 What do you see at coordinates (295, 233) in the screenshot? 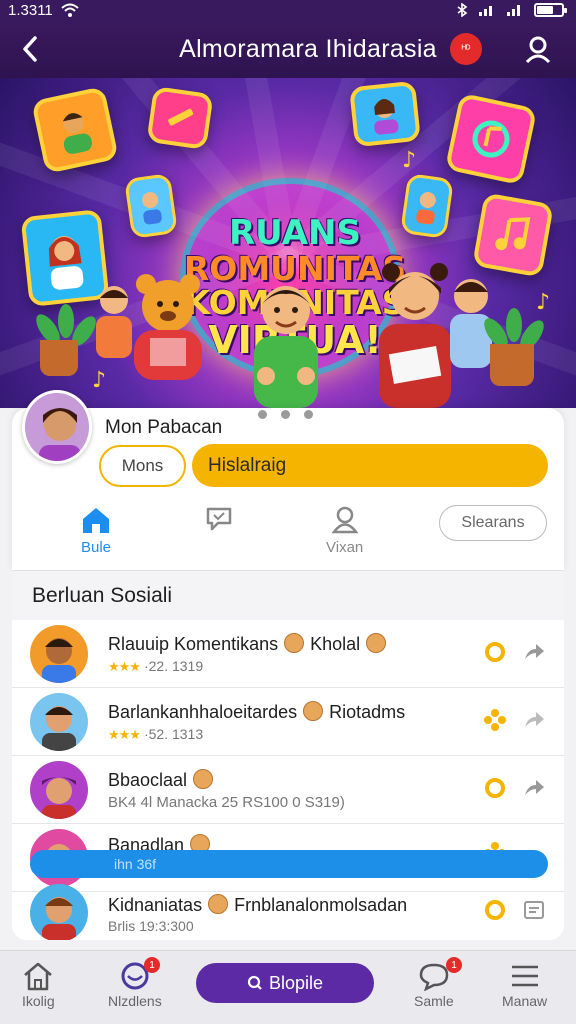
I see `hero-title-line-1: RUANS` at bounding box center [295, 233].